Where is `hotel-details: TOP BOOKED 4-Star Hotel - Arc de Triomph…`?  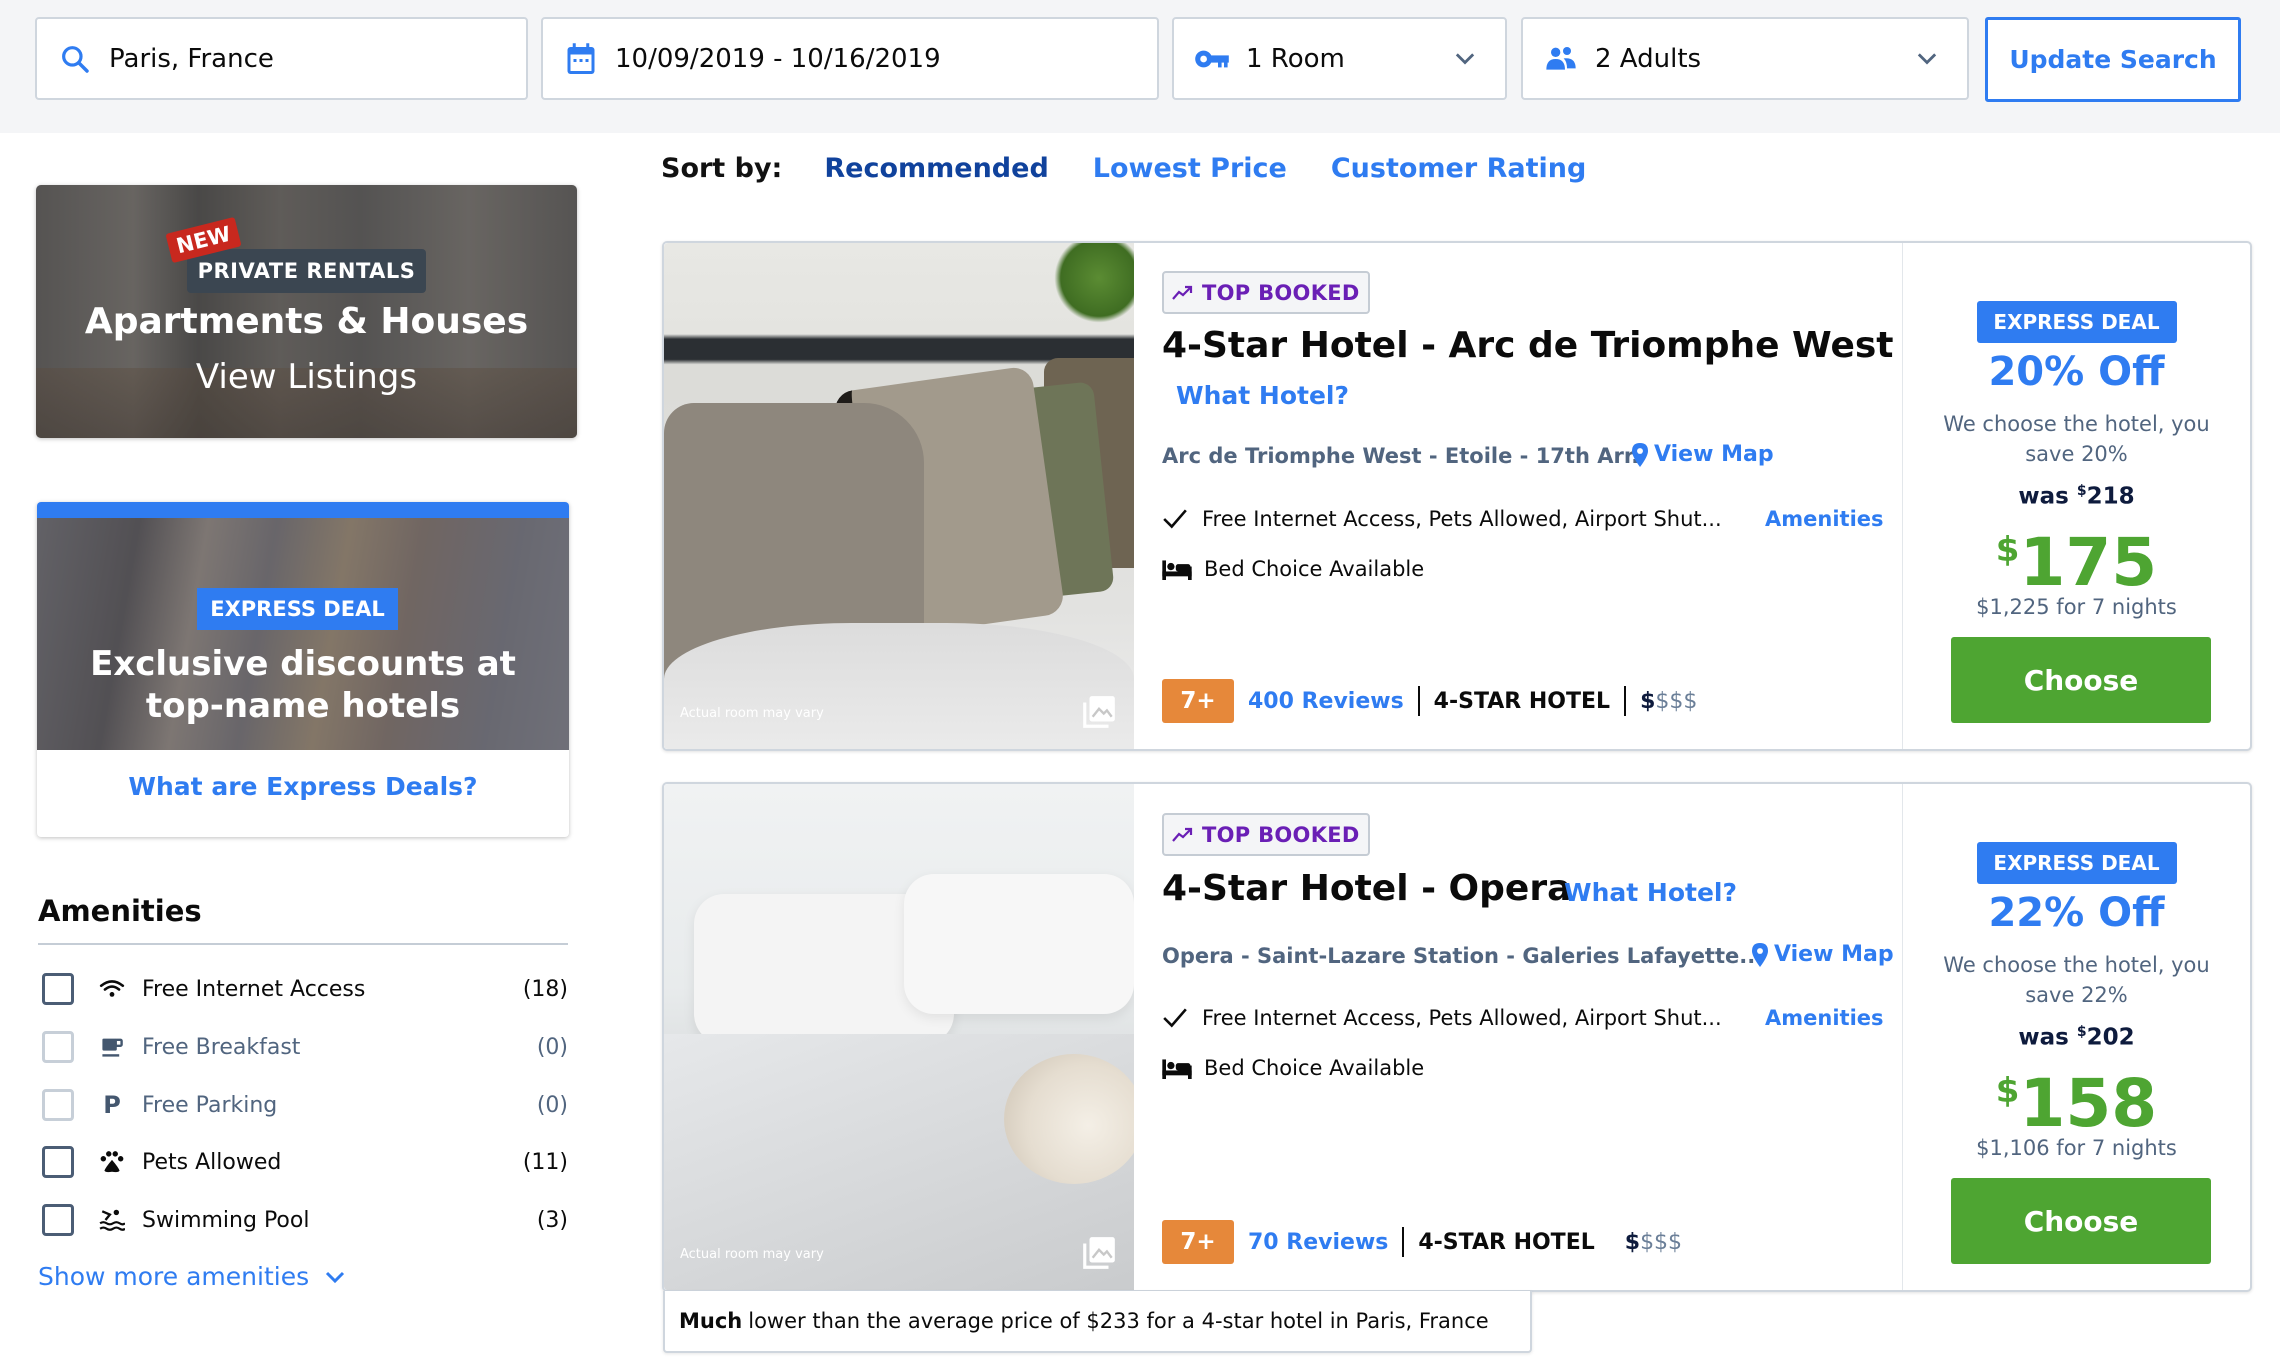 hotel-details: TOP BOOKED 4-Star Hotel - Arc de Triomph… is located at coordinates (1532, 496).